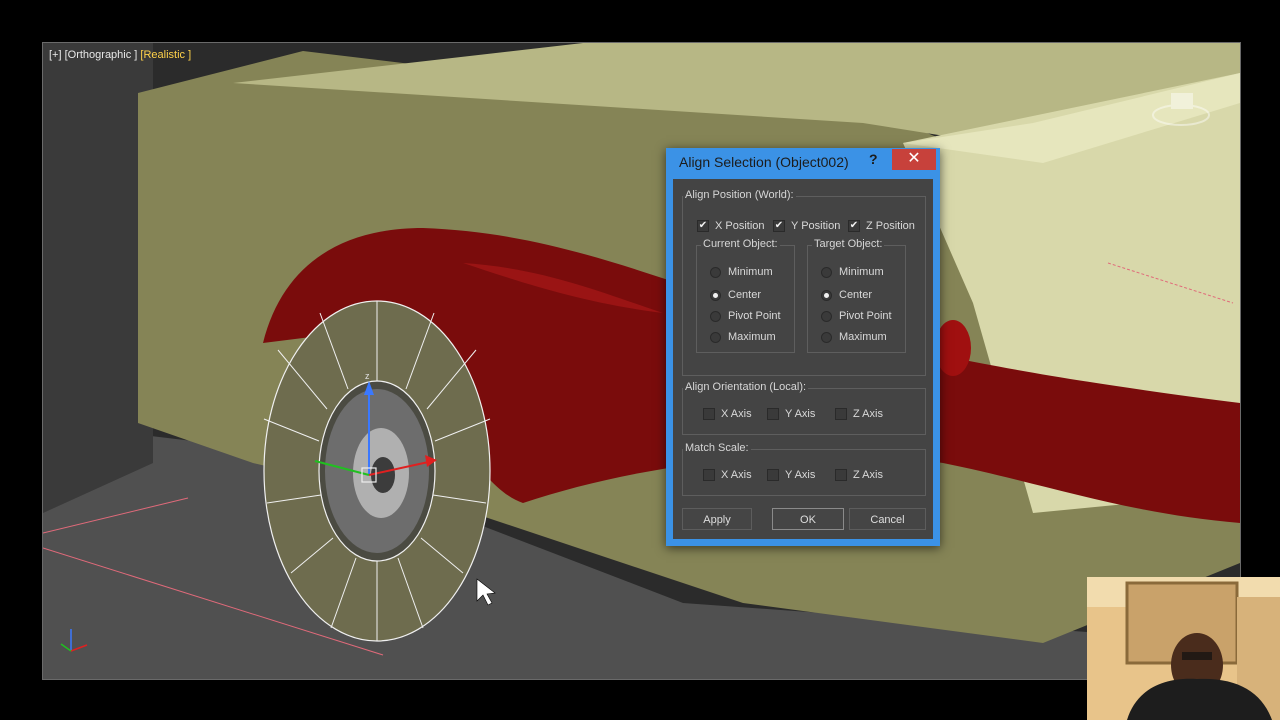 Image resolution: width=1280 pixels, height=720 pixels. What do you see at coordinates (752, 337) in the screenshot?
I see `current-object-radio-label: Maximum` at bounding box center [752, 337].